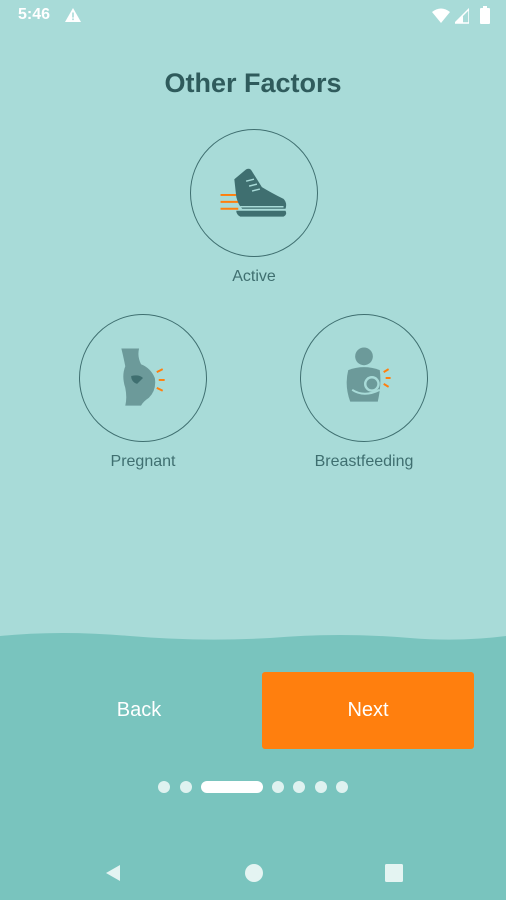 The image size is (506, 900). What do you see at coordinates (368, 374) in the screenshot?
I see `breastfeeding-icon` at bounding box center [368, 374].